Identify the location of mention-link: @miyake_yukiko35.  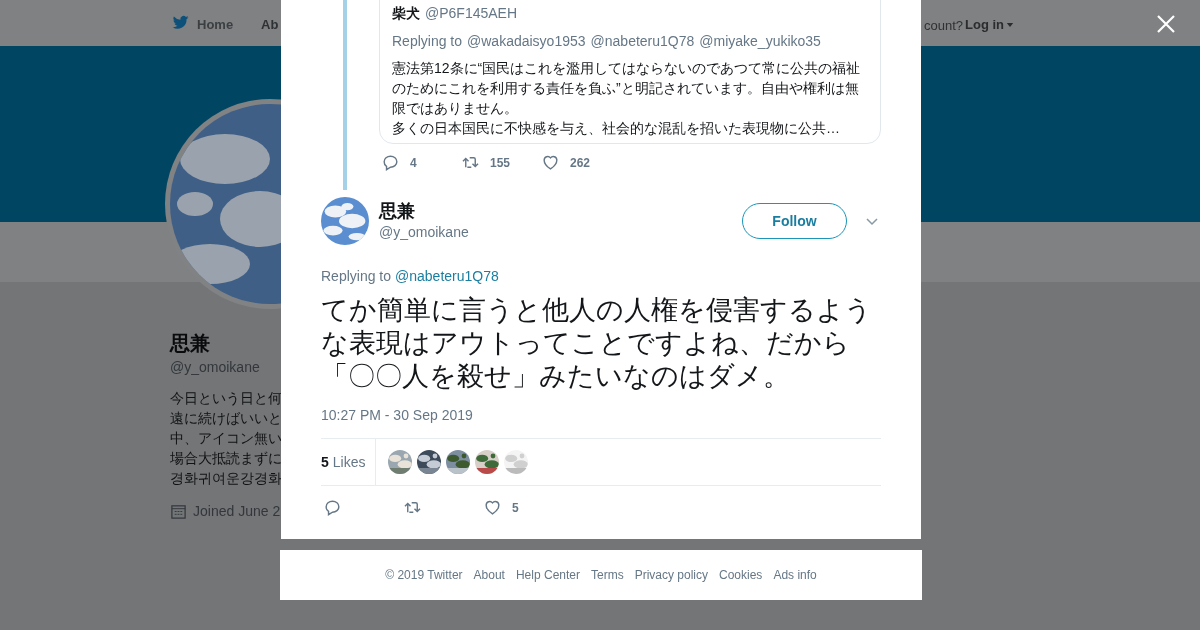
(760, 41).